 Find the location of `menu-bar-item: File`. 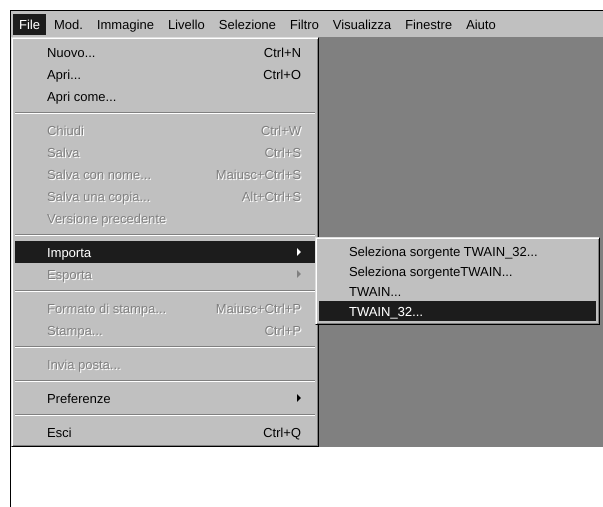

menu-bar-item: File is located at coordinates (29, 24).